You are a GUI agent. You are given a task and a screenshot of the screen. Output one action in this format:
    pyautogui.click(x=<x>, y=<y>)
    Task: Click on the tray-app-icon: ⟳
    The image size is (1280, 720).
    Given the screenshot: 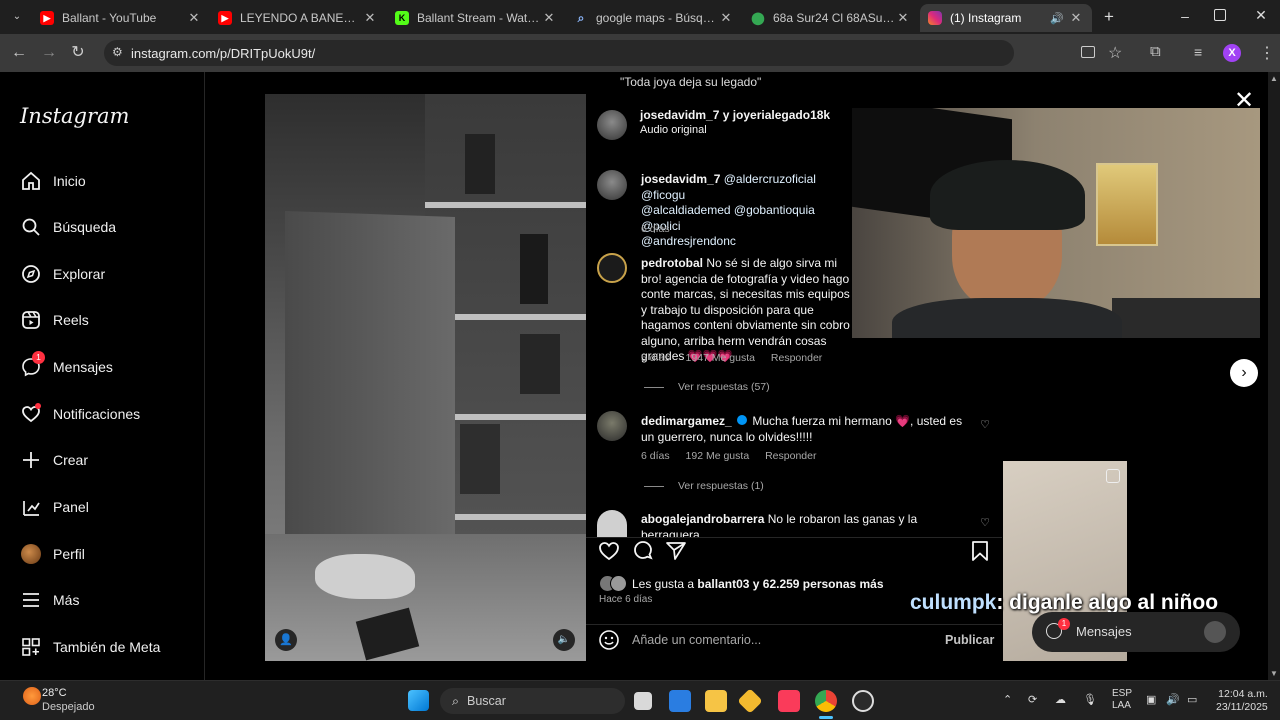 What is the action you would take?
    pyautogui.click(x=1032, y=699)
    